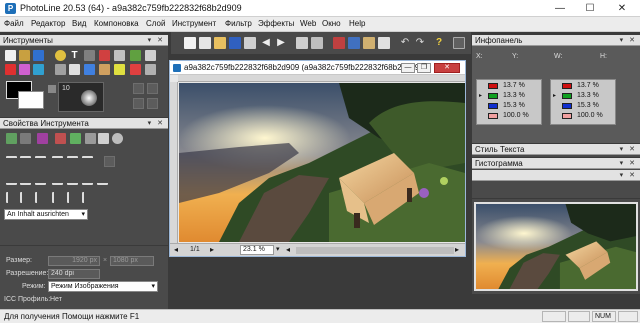  I want to click on maximize-button: ☐, so click(590, 8).